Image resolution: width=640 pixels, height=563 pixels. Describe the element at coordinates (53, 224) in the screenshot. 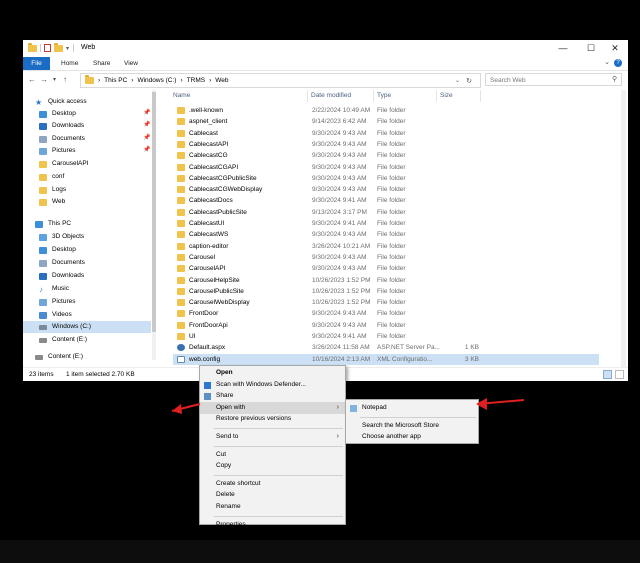

I see `nav-this-pc: This PC` at that location.